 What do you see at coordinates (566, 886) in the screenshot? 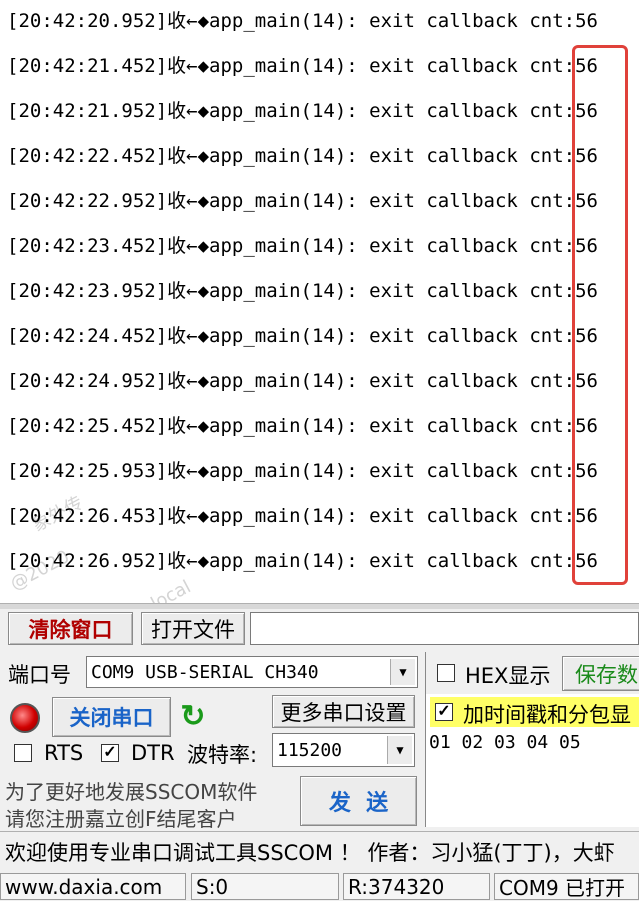
I see `port-status: COM9 已打开` at bounding box center [566, 886].